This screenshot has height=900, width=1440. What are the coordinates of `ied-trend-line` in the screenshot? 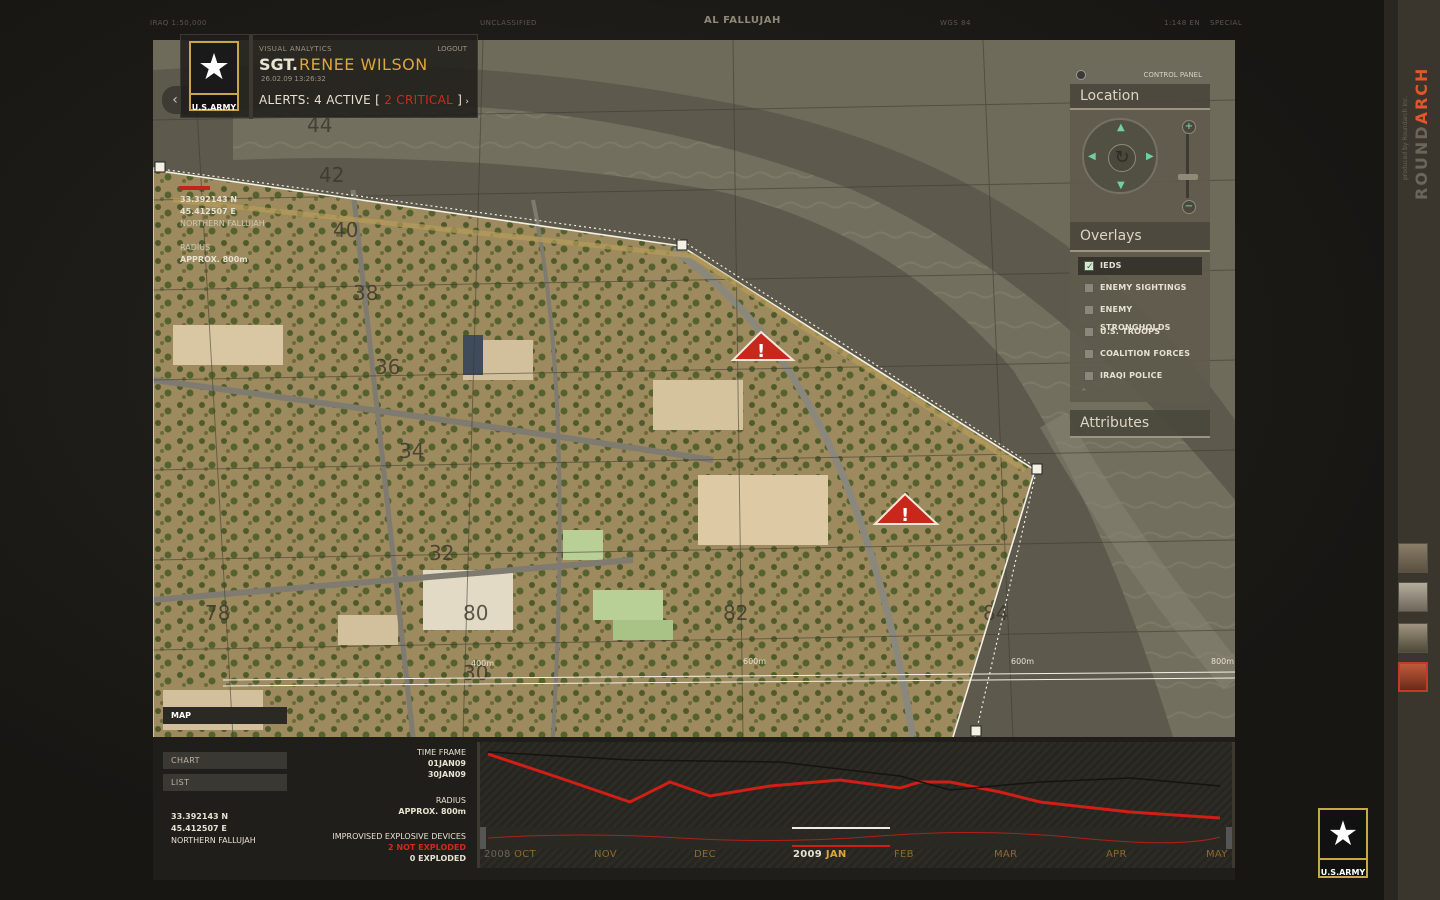 It's located at (854, 786).